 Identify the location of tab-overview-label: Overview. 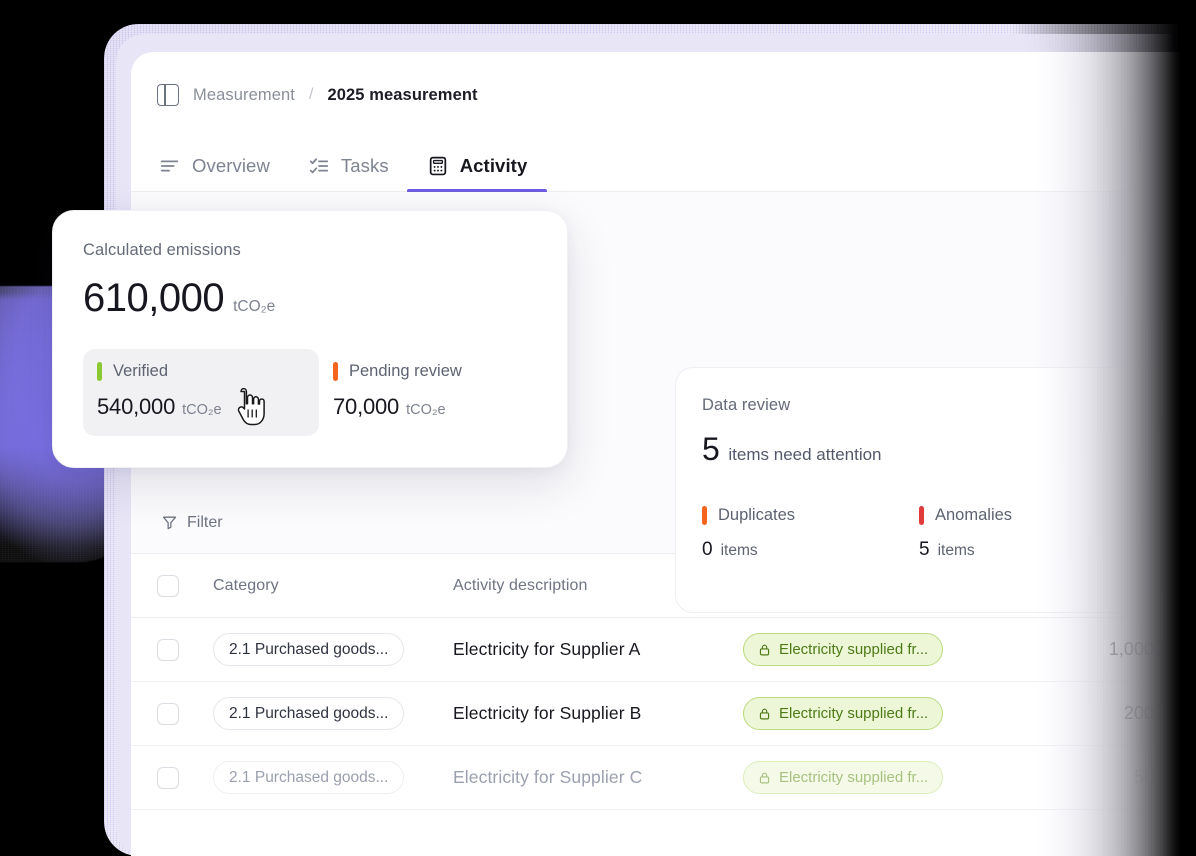
(231, 165).